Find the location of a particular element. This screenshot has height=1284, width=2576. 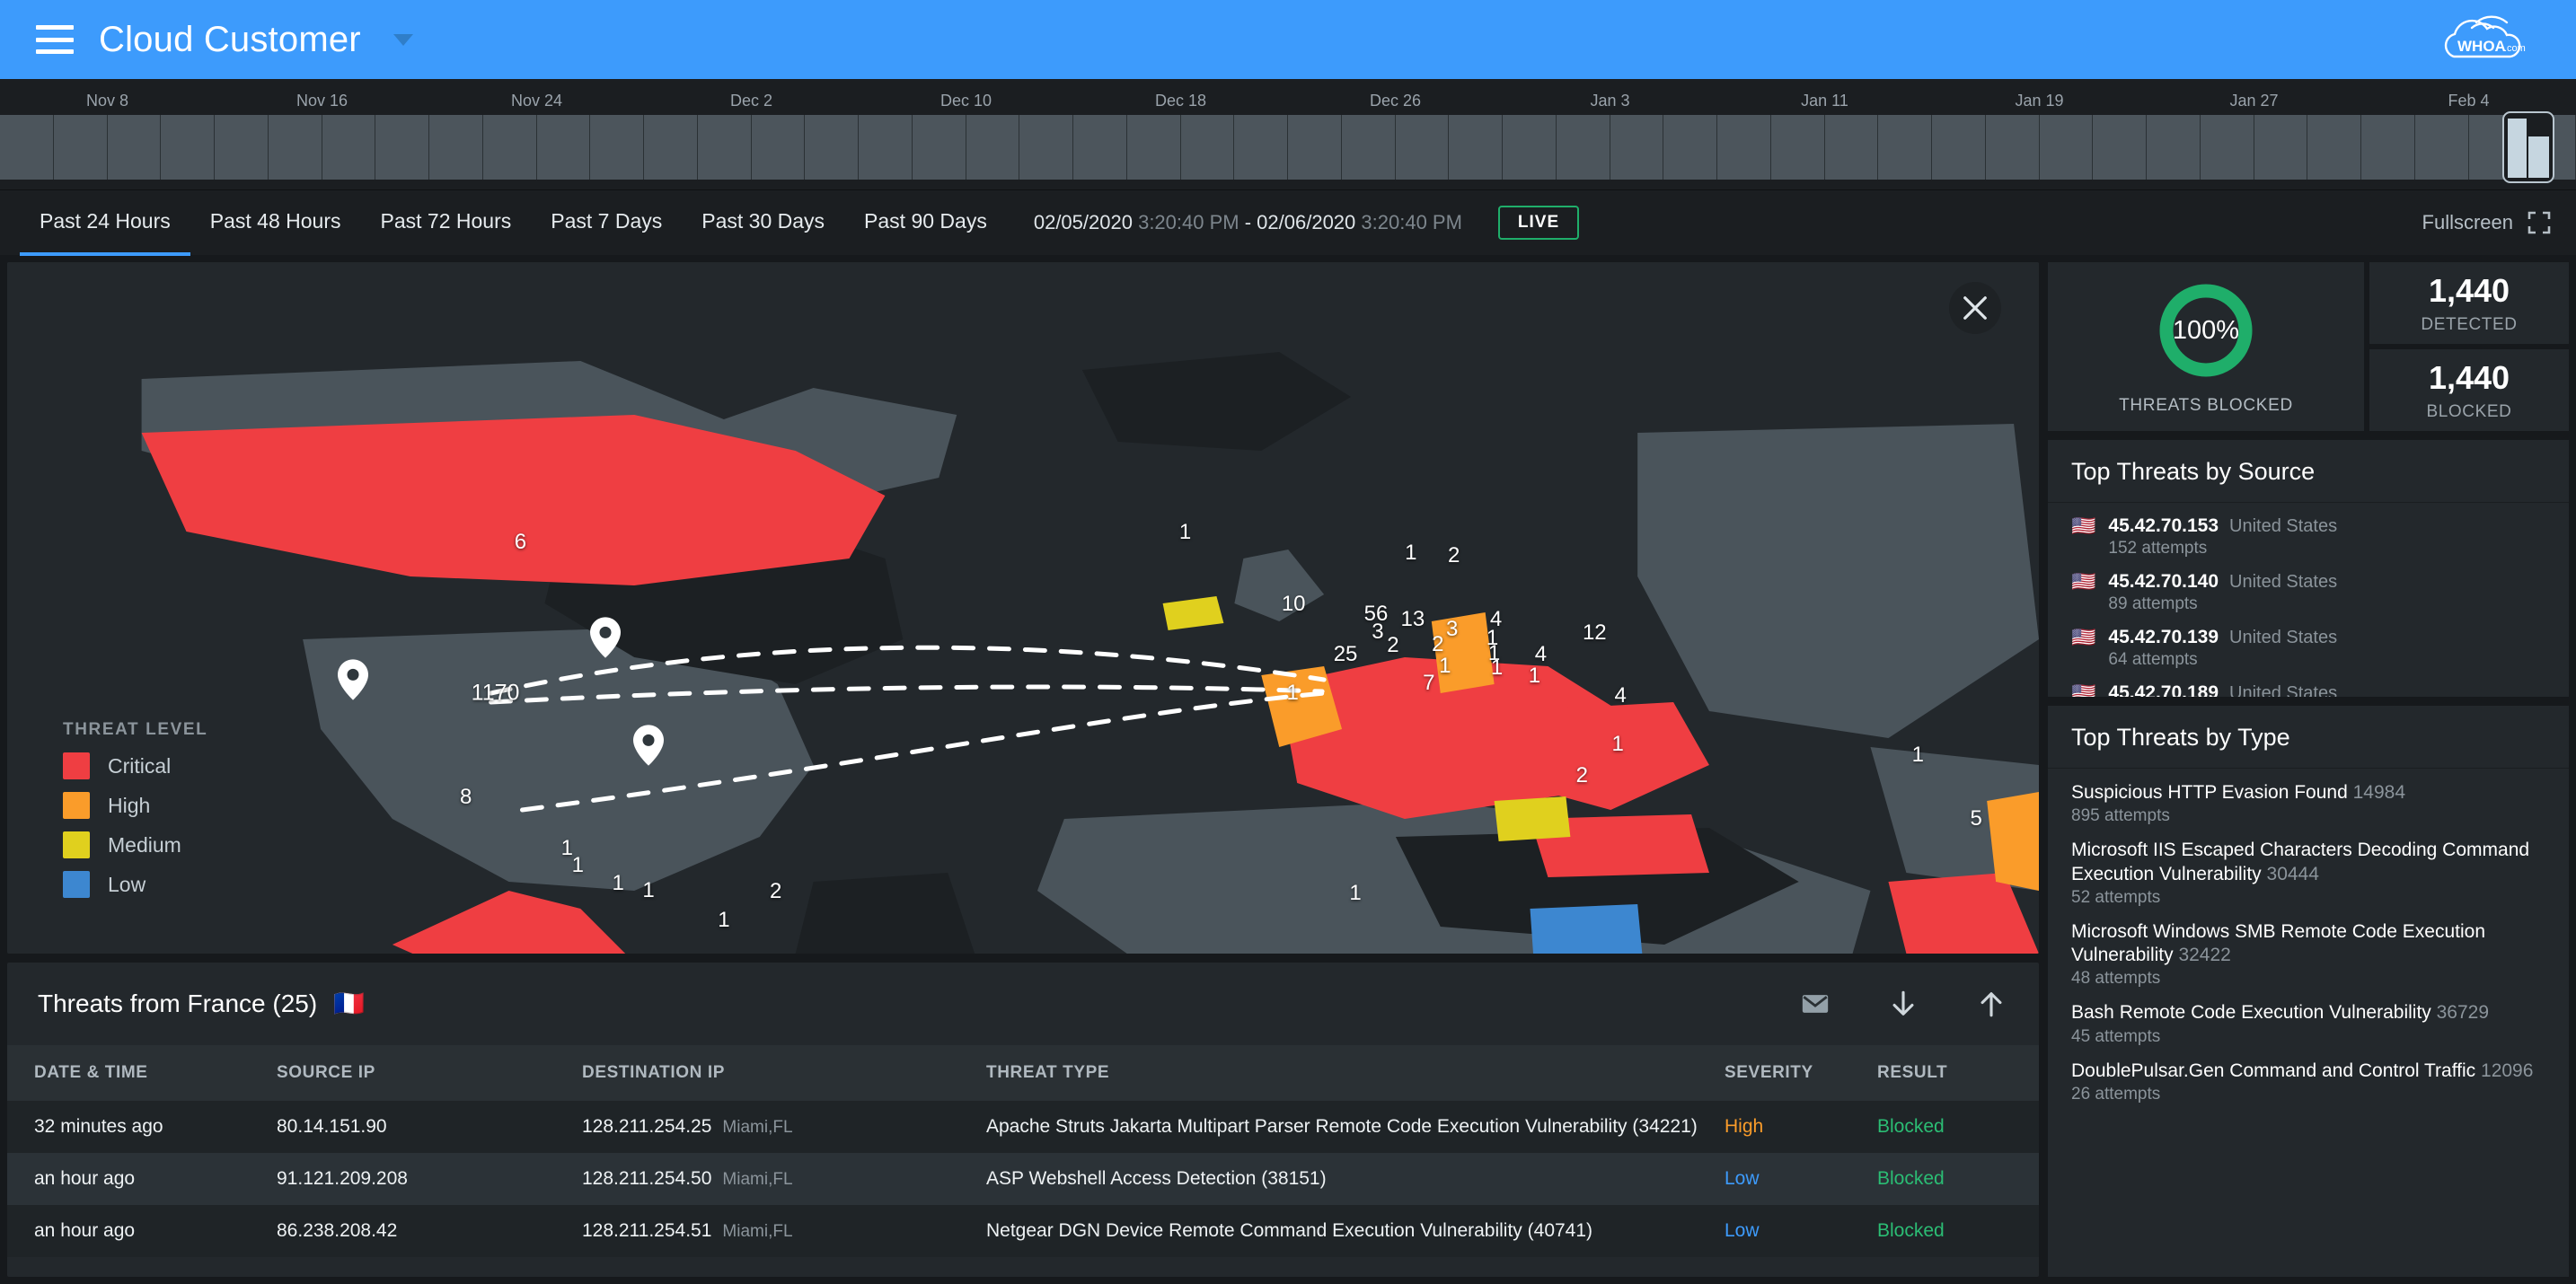

range-tab-past-24-hours: Past 24 Hours is located at coordinates (105, 222).